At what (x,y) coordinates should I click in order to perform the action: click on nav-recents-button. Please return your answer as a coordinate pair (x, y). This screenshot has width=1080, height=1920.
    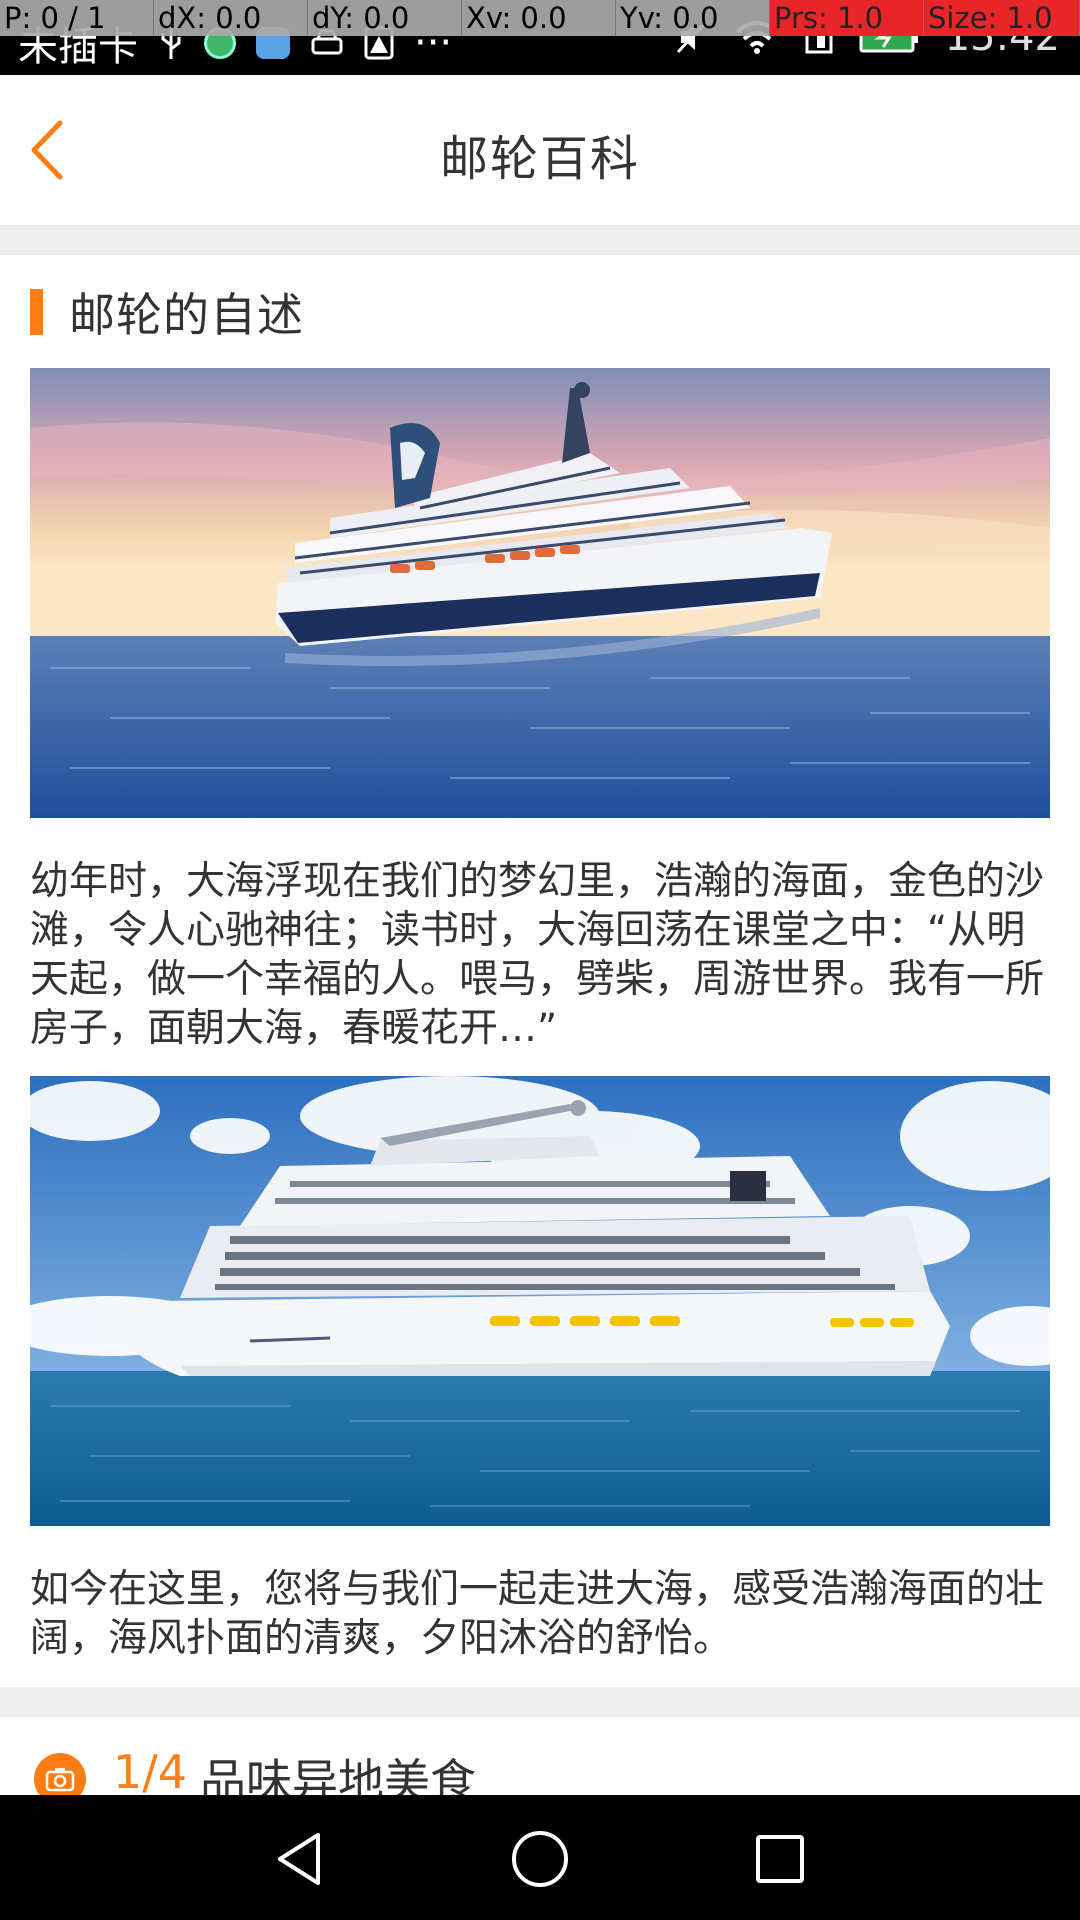
    Looking at the image, I should click on (780, 1859).